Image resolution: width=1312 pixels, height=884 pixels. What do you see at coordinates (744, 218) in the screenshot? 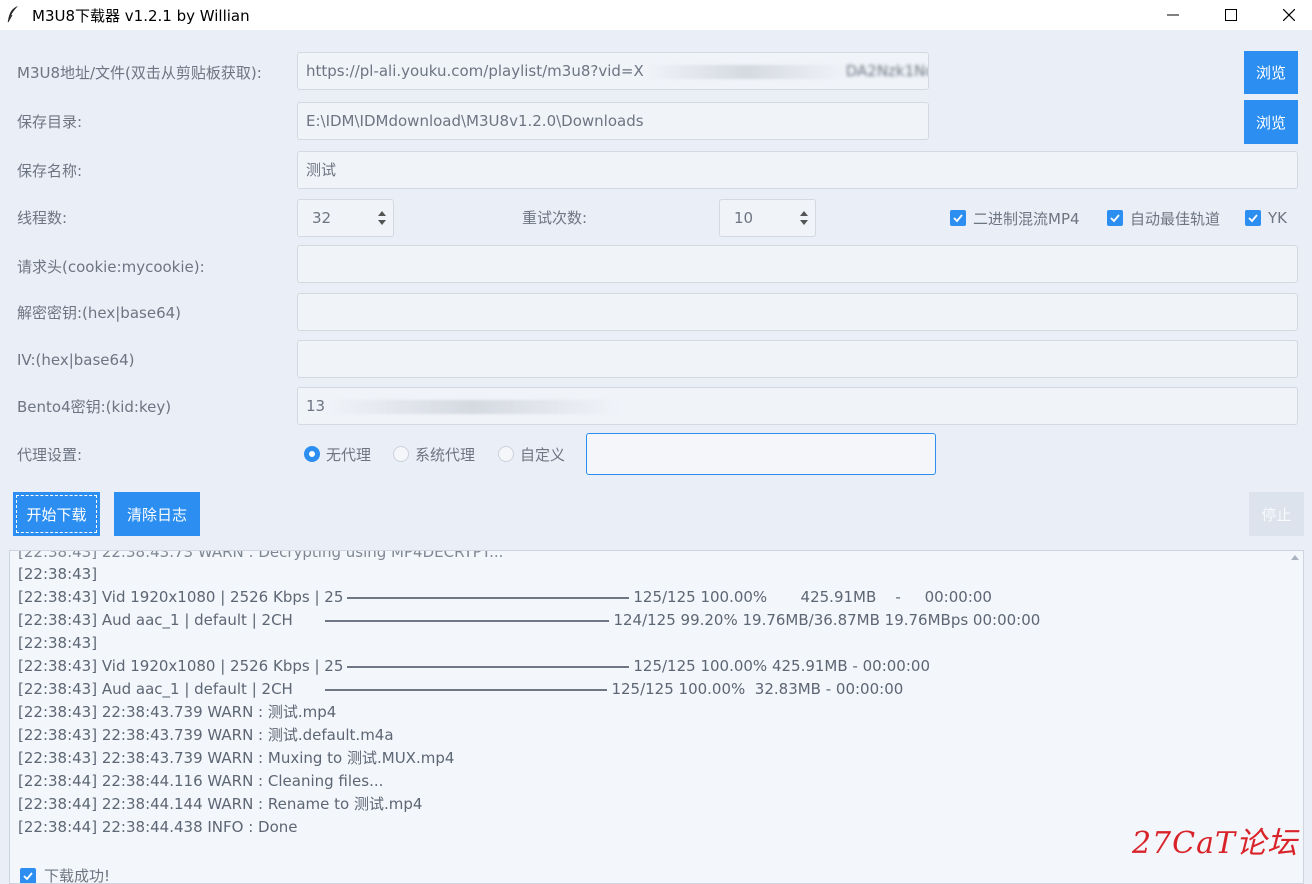
I see `retry-value: 10` at bounding box center [744, 218].